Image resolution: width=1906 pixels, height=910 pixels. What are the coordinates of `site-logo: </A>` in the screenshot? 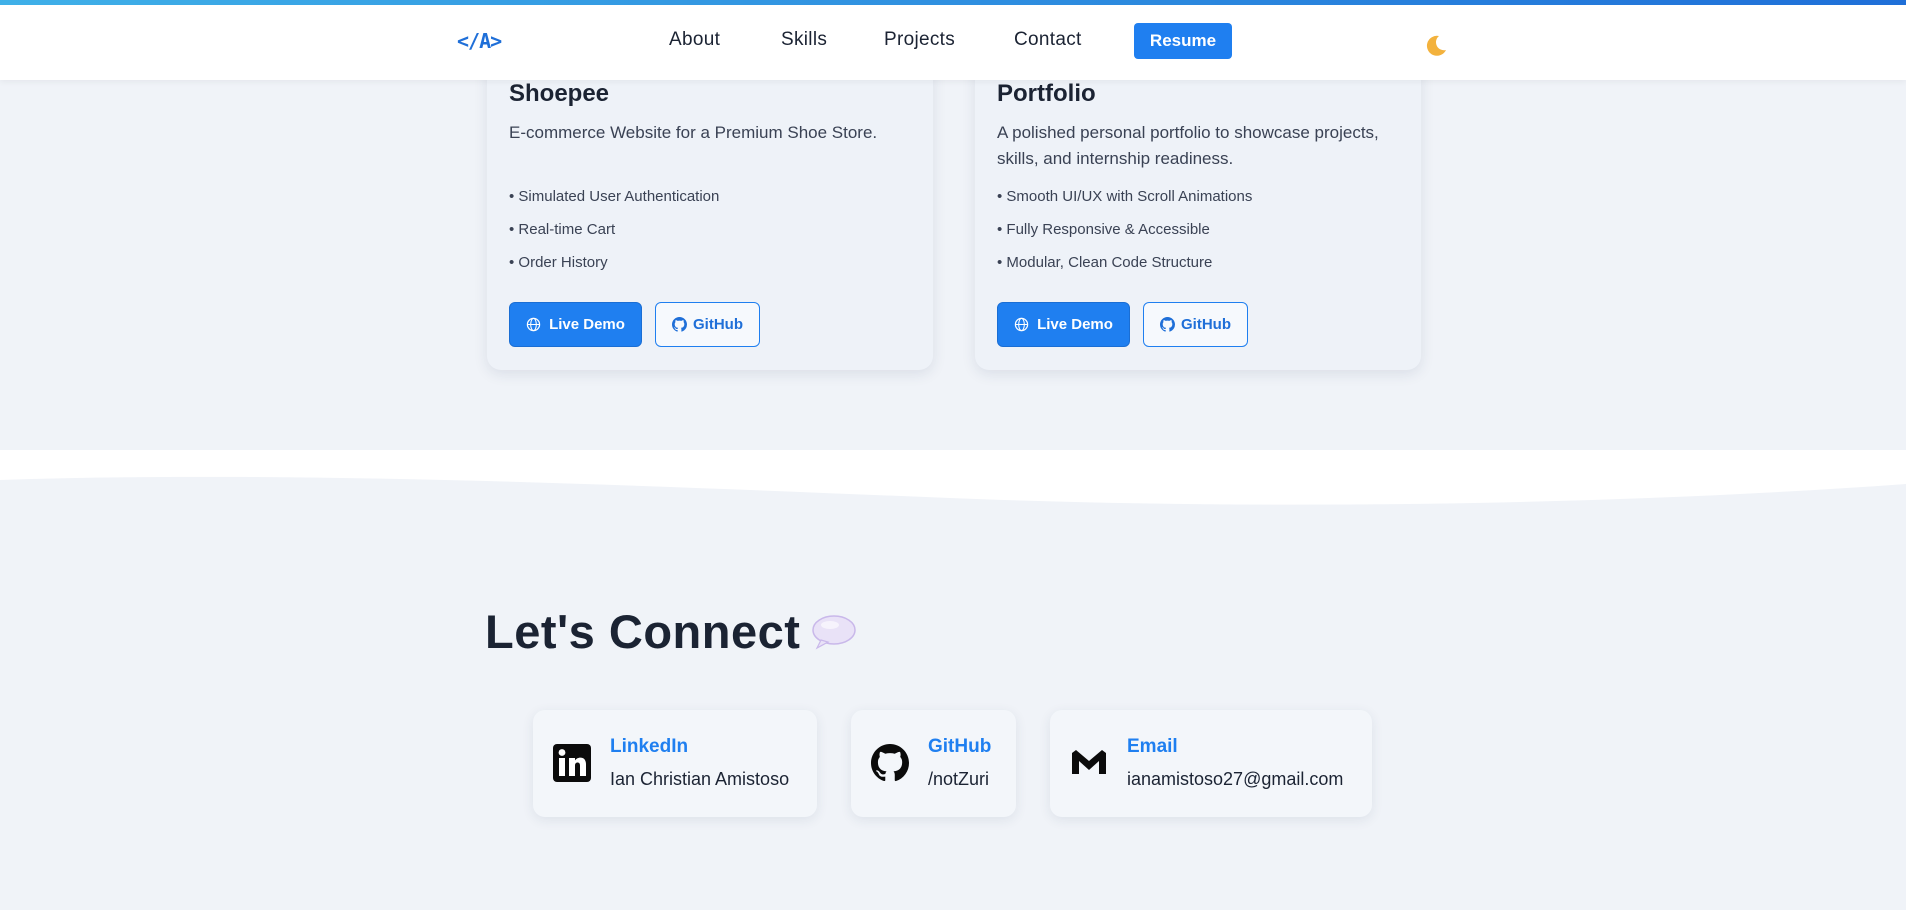 It's located at (479, 41).